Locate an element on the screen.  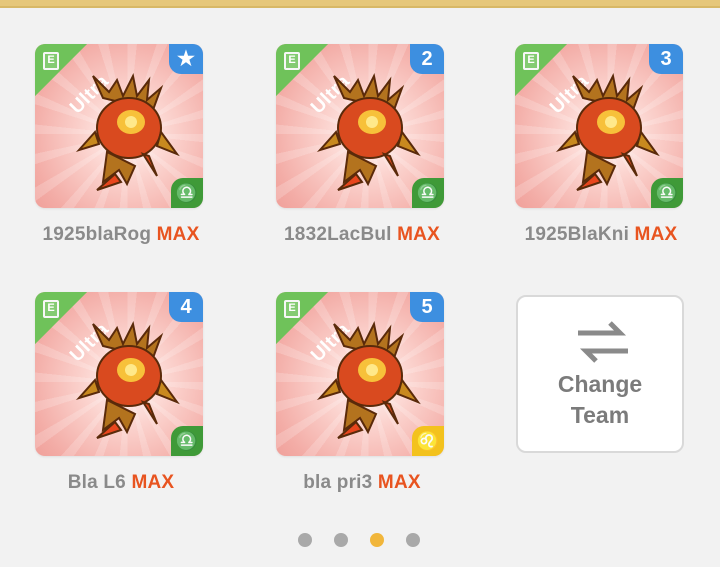
top-border is located at coordinates (360, 4).